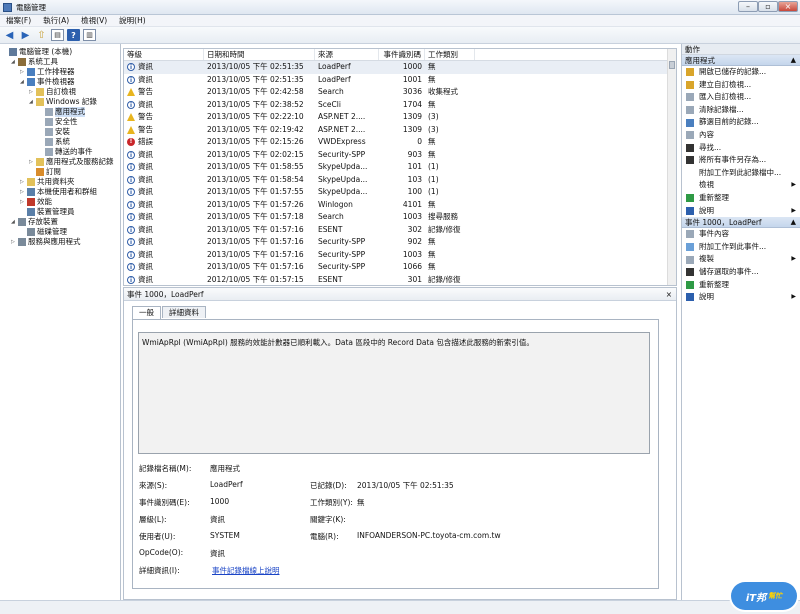  Describe the element at coordinates (60, 202) in the screenshot. I see `tree-item: ▷ 效能` at that location.